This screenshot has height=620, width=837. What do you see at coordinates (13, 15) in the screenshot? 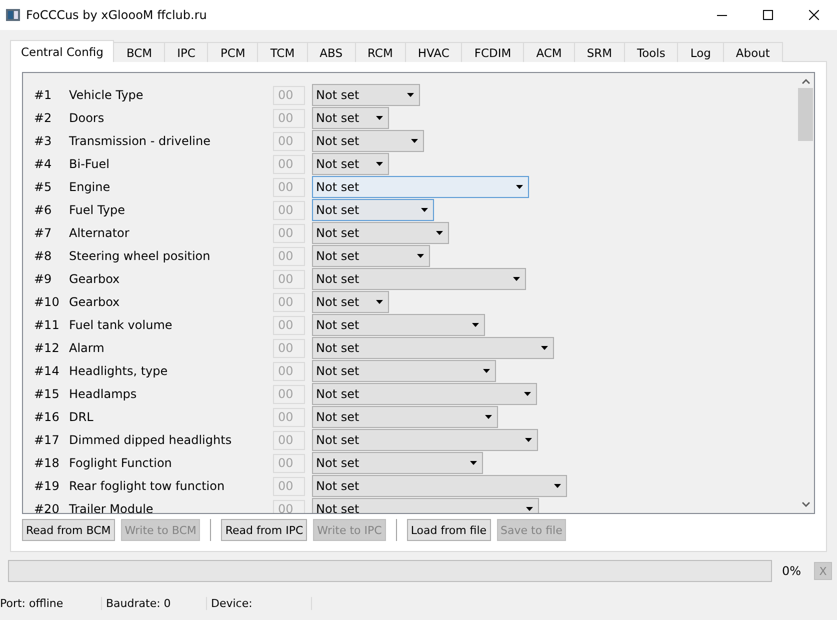
I see `app-icon` at bounding box center [13, 15].